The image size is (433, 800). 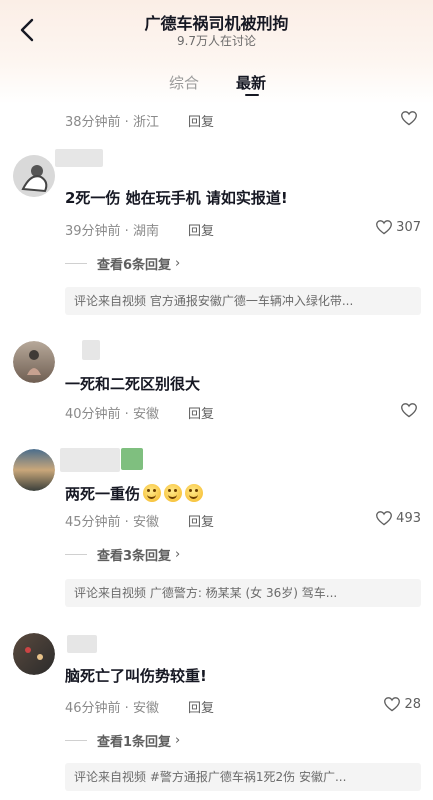 What do you see at coordinates (412, 704) in the screenshot?
I see `like-count: 28` at bounding box center [412, 704].